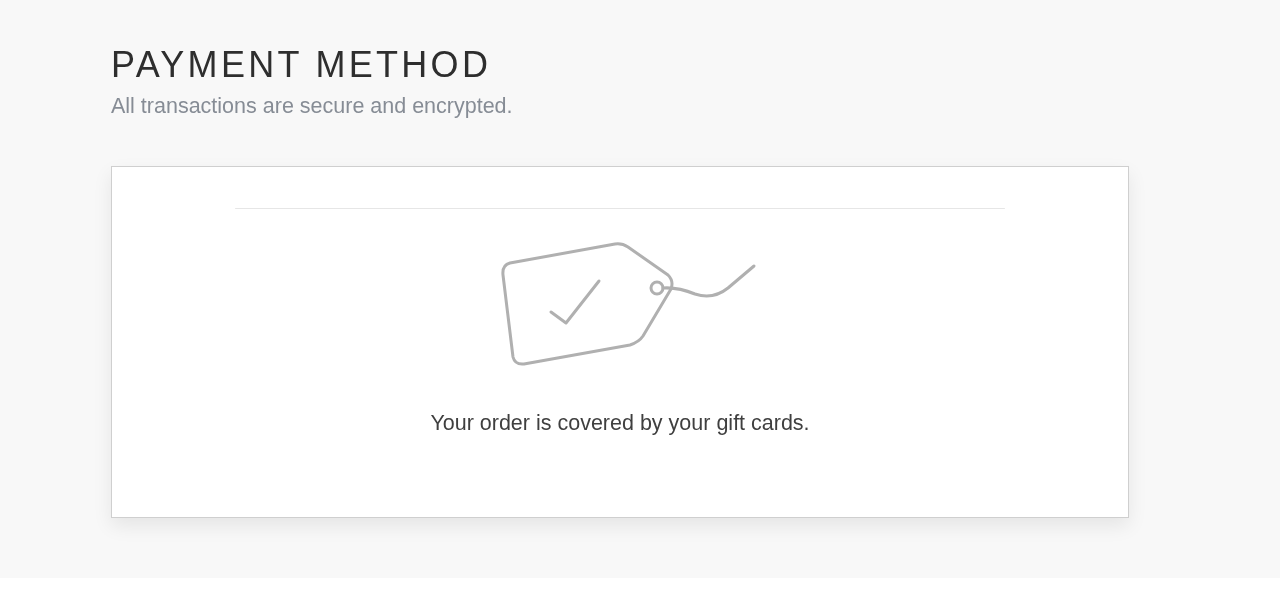 This screenshot has height=594, width=1280. What do you see at coordinates (302, 65) in the screenshot?
I see `section-title: PAYMENT METHOD` at bounding box center [302, 65].